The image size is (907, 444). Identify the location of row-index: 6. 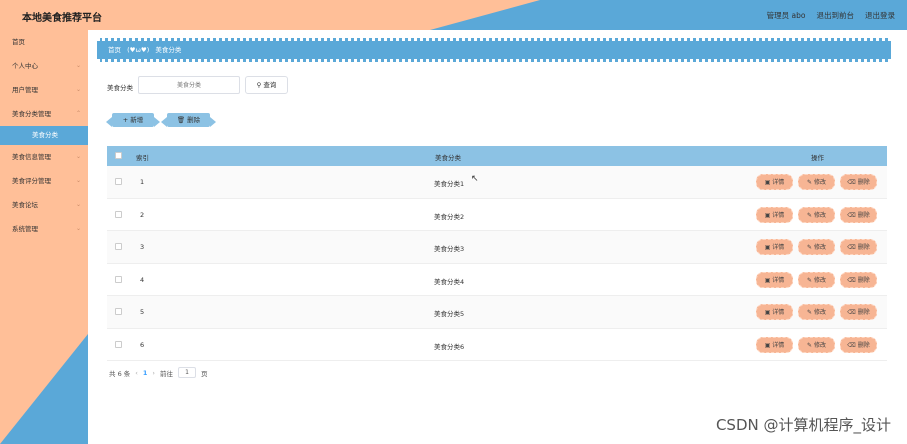
(142, 344).